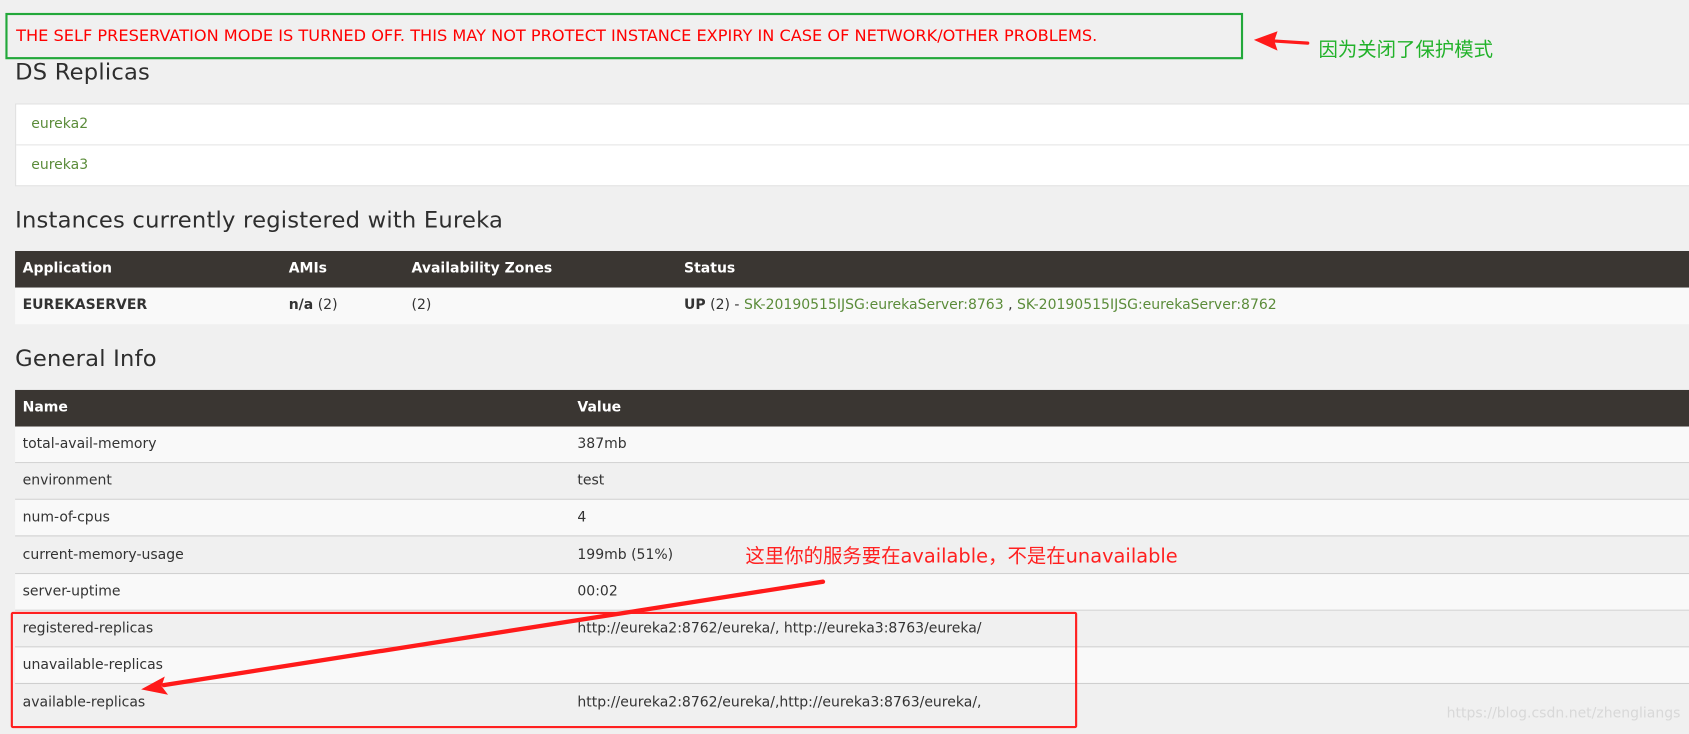 This screenshot has width=1689, height=734. Describe the element at coordinates (483, 637) in the screenshot. I see `arrow-to-available-replicas-icon` at that location.